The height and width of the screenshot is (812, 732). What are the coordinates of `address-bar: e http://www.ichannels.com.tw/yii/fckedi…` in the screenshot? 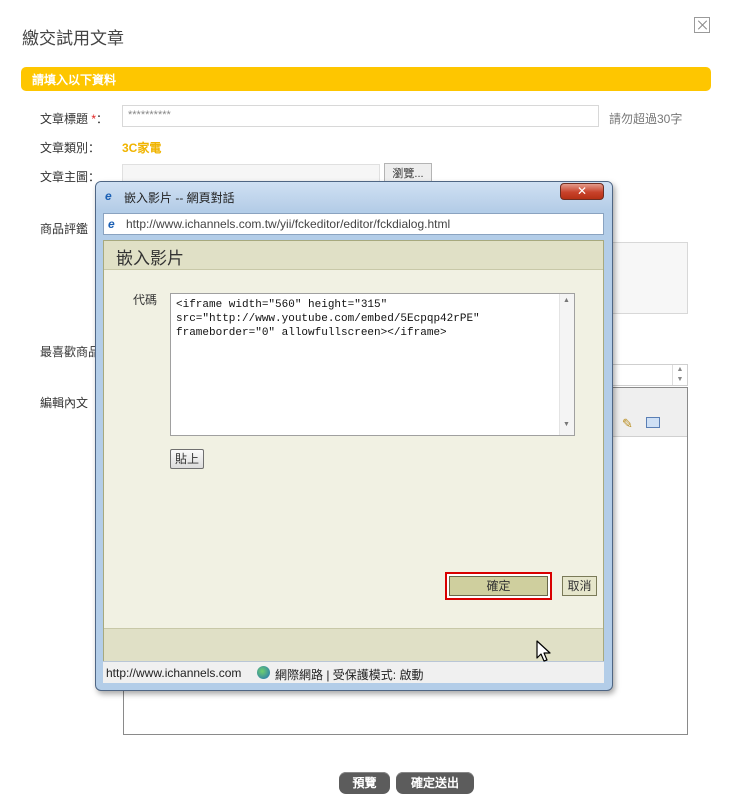 It's located at (353, 224).